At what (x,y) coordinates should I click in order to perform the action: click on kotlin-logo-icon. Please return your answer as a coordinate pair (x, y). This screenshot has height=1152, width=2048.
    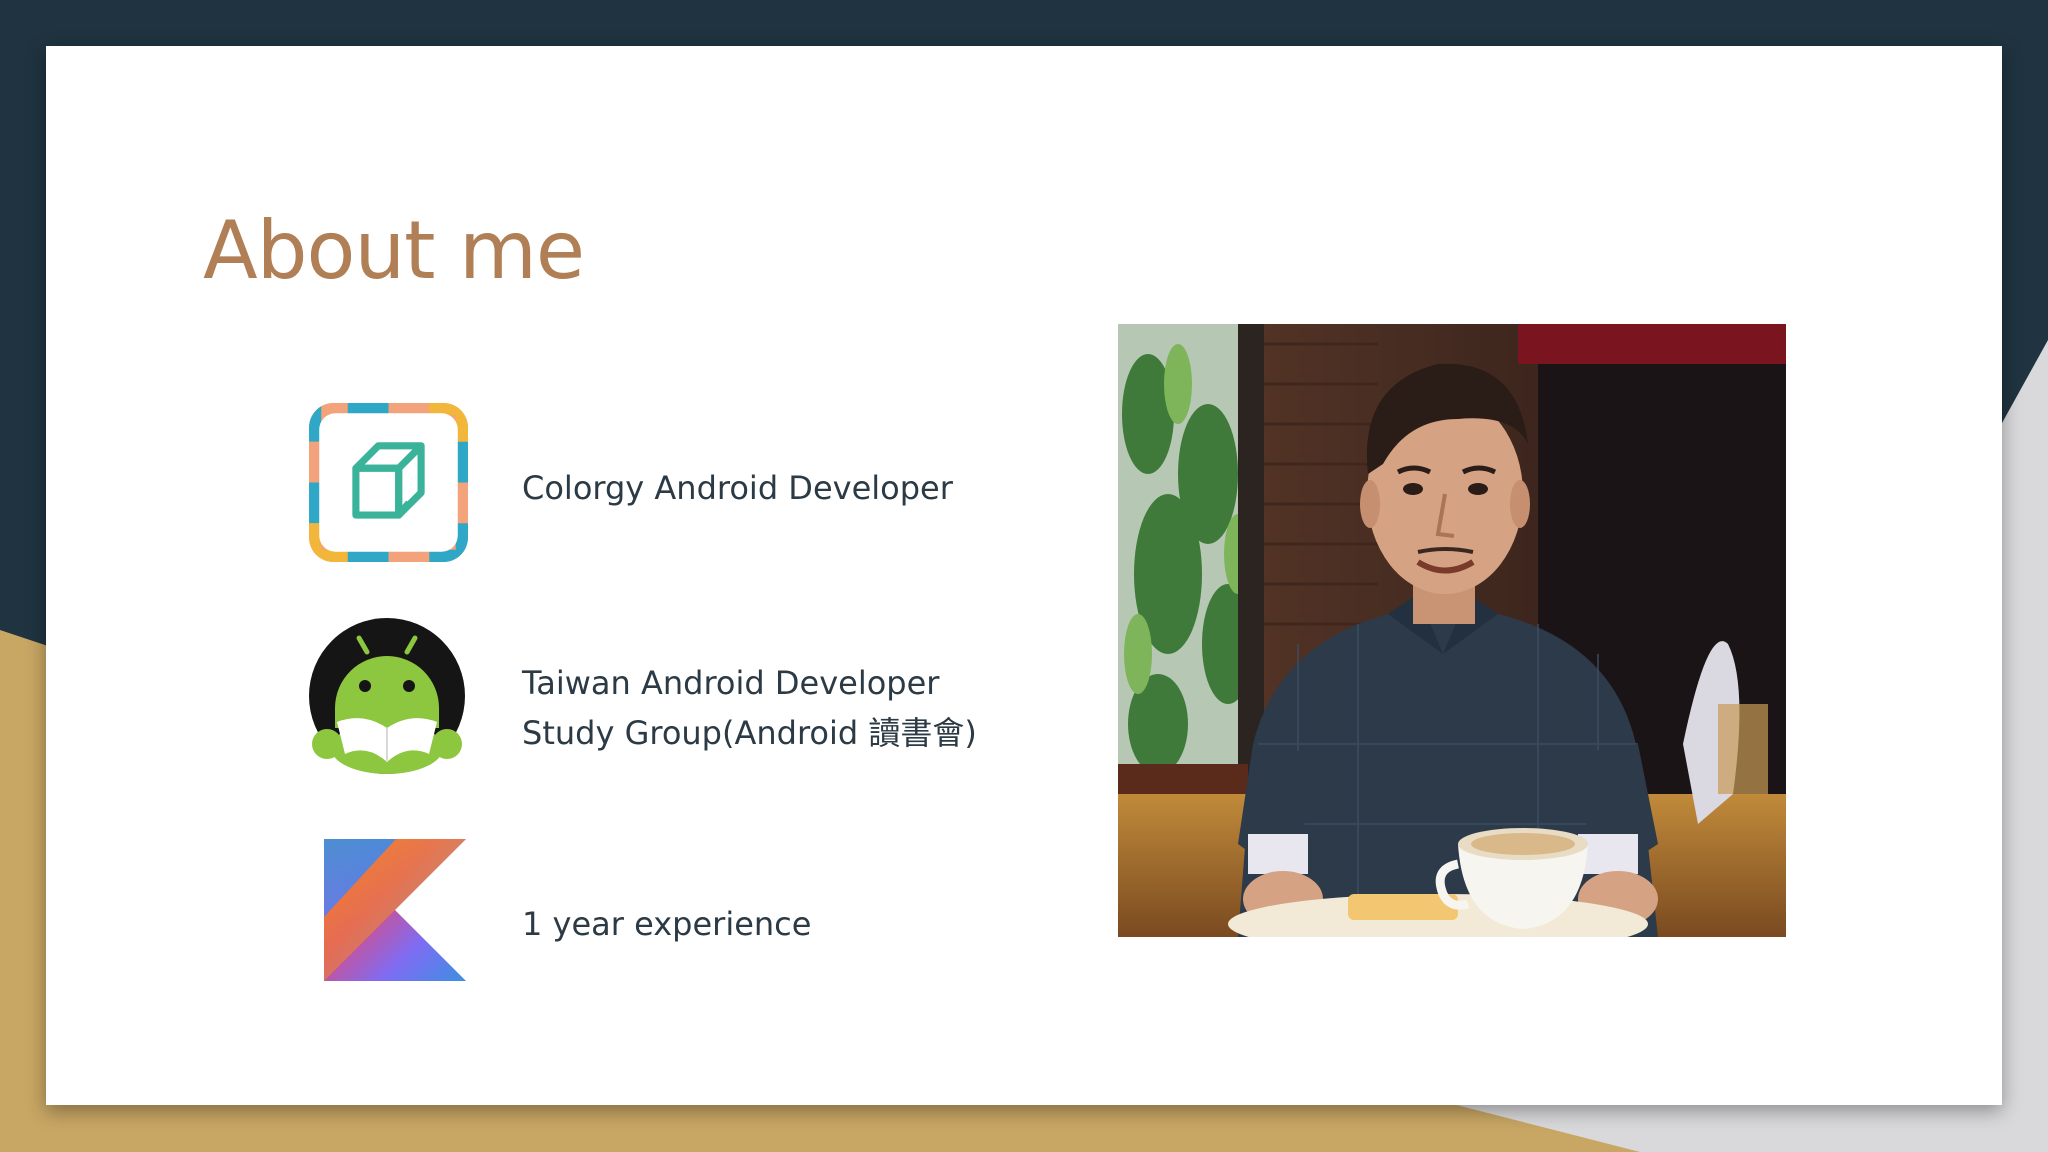
    Looking at the image, I should click on (395, 910).